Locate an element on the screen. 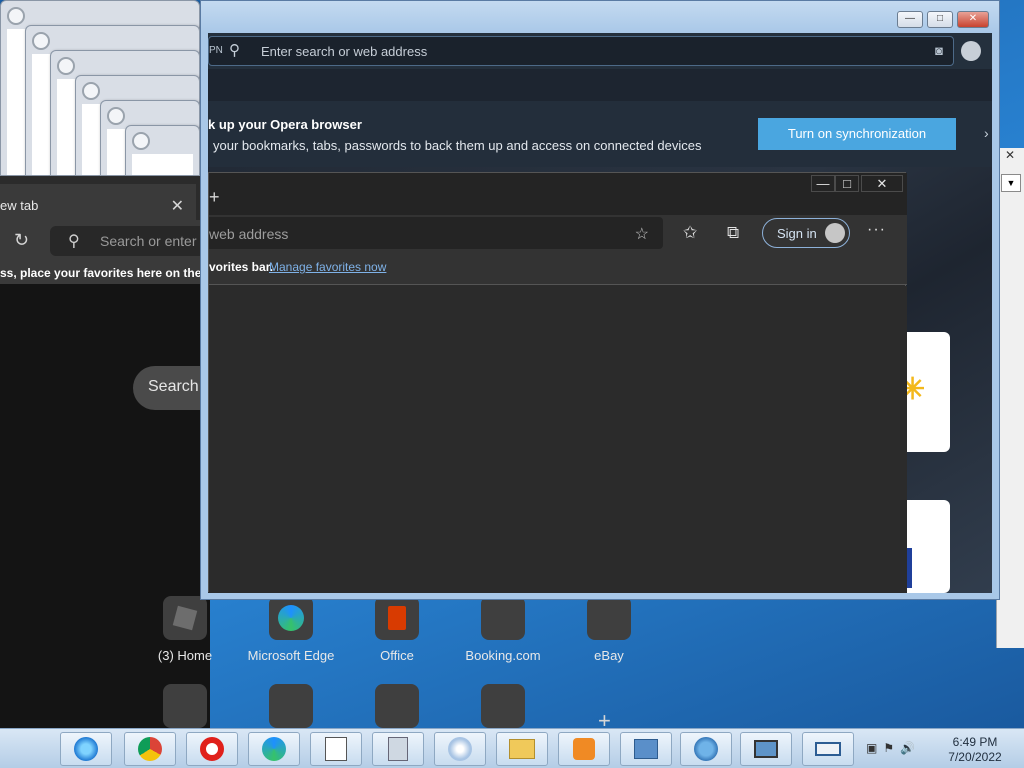 Image resolution: width=1024 pixels, height=768 pixels. favorites-bar: vorites bar. Manage favorites now is located at coordinates (558, 268).